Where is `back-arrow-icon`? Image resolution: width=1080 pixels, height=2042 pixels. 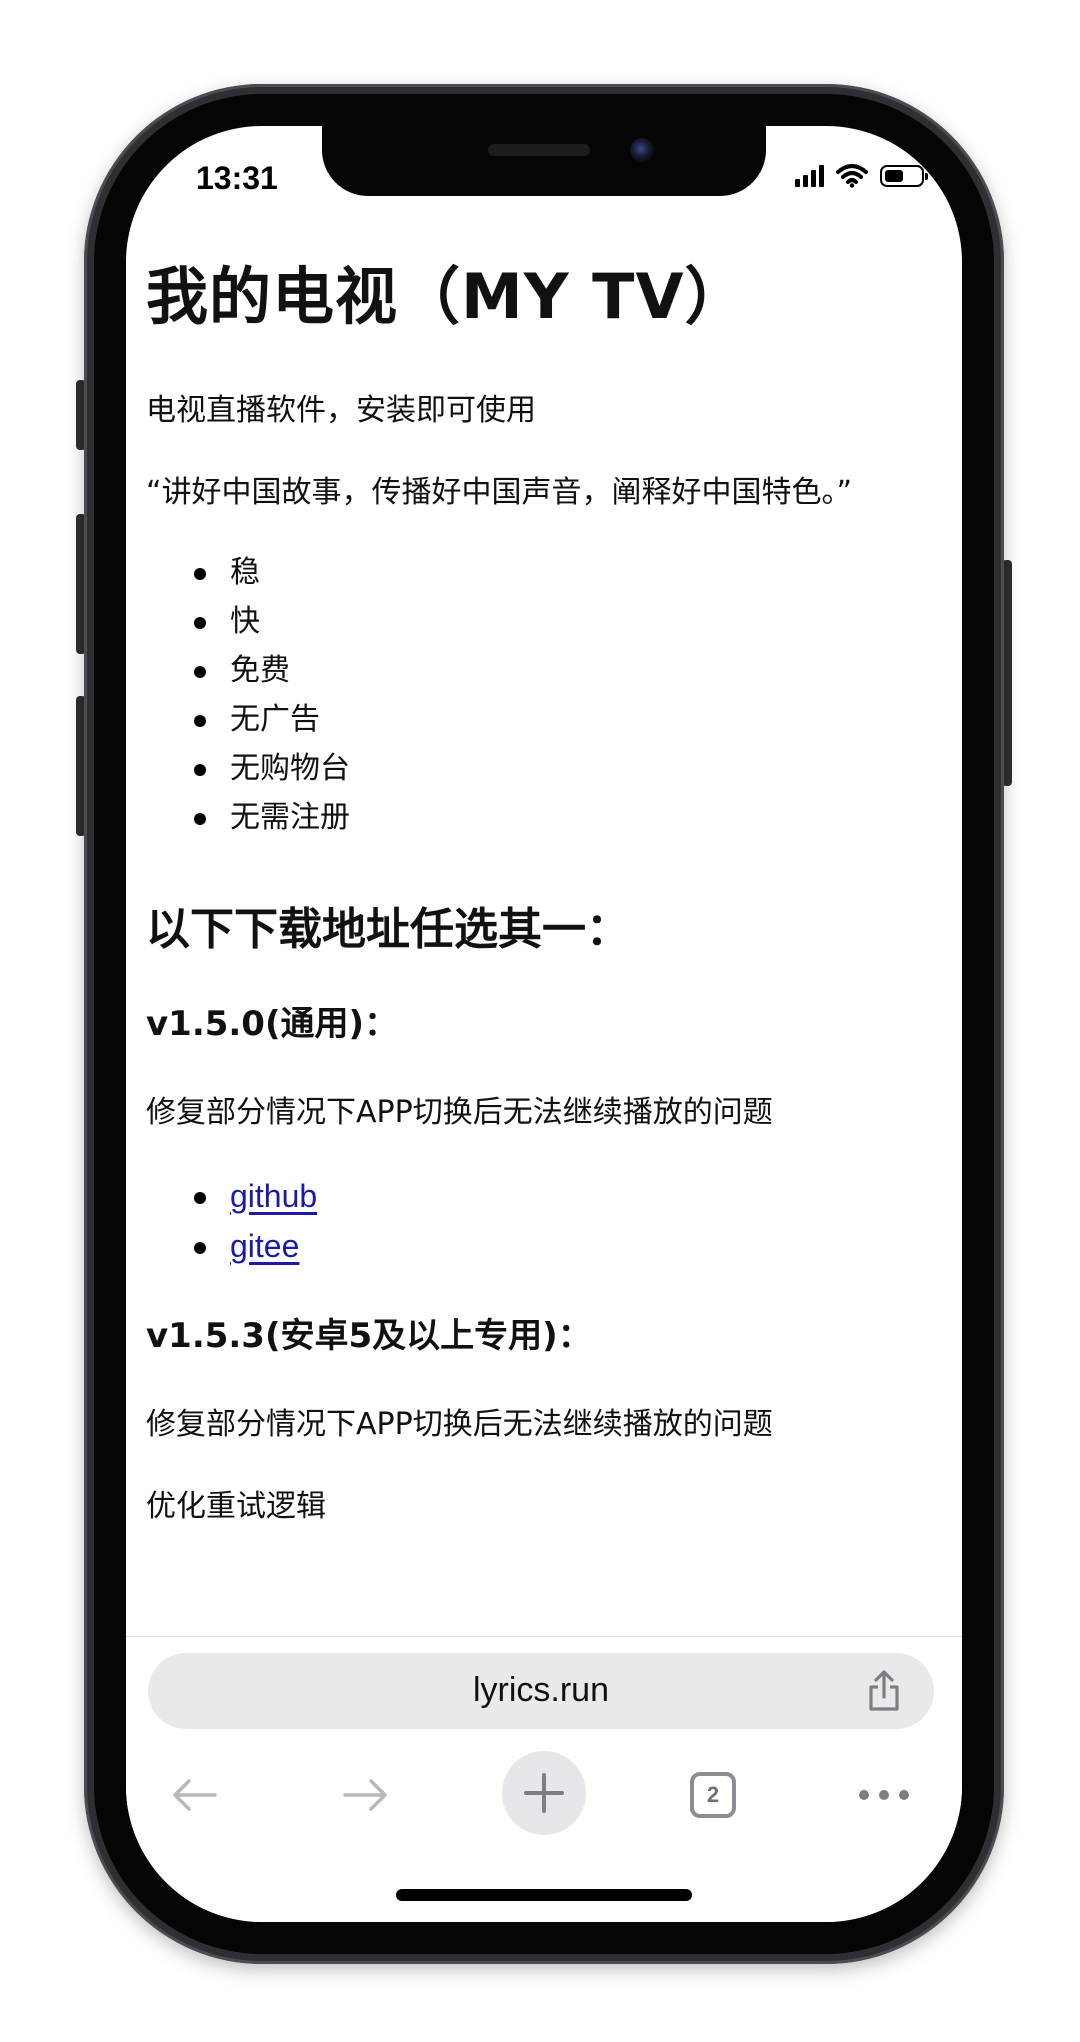 back-arrow-icon is located at coordinates (195, 1795).